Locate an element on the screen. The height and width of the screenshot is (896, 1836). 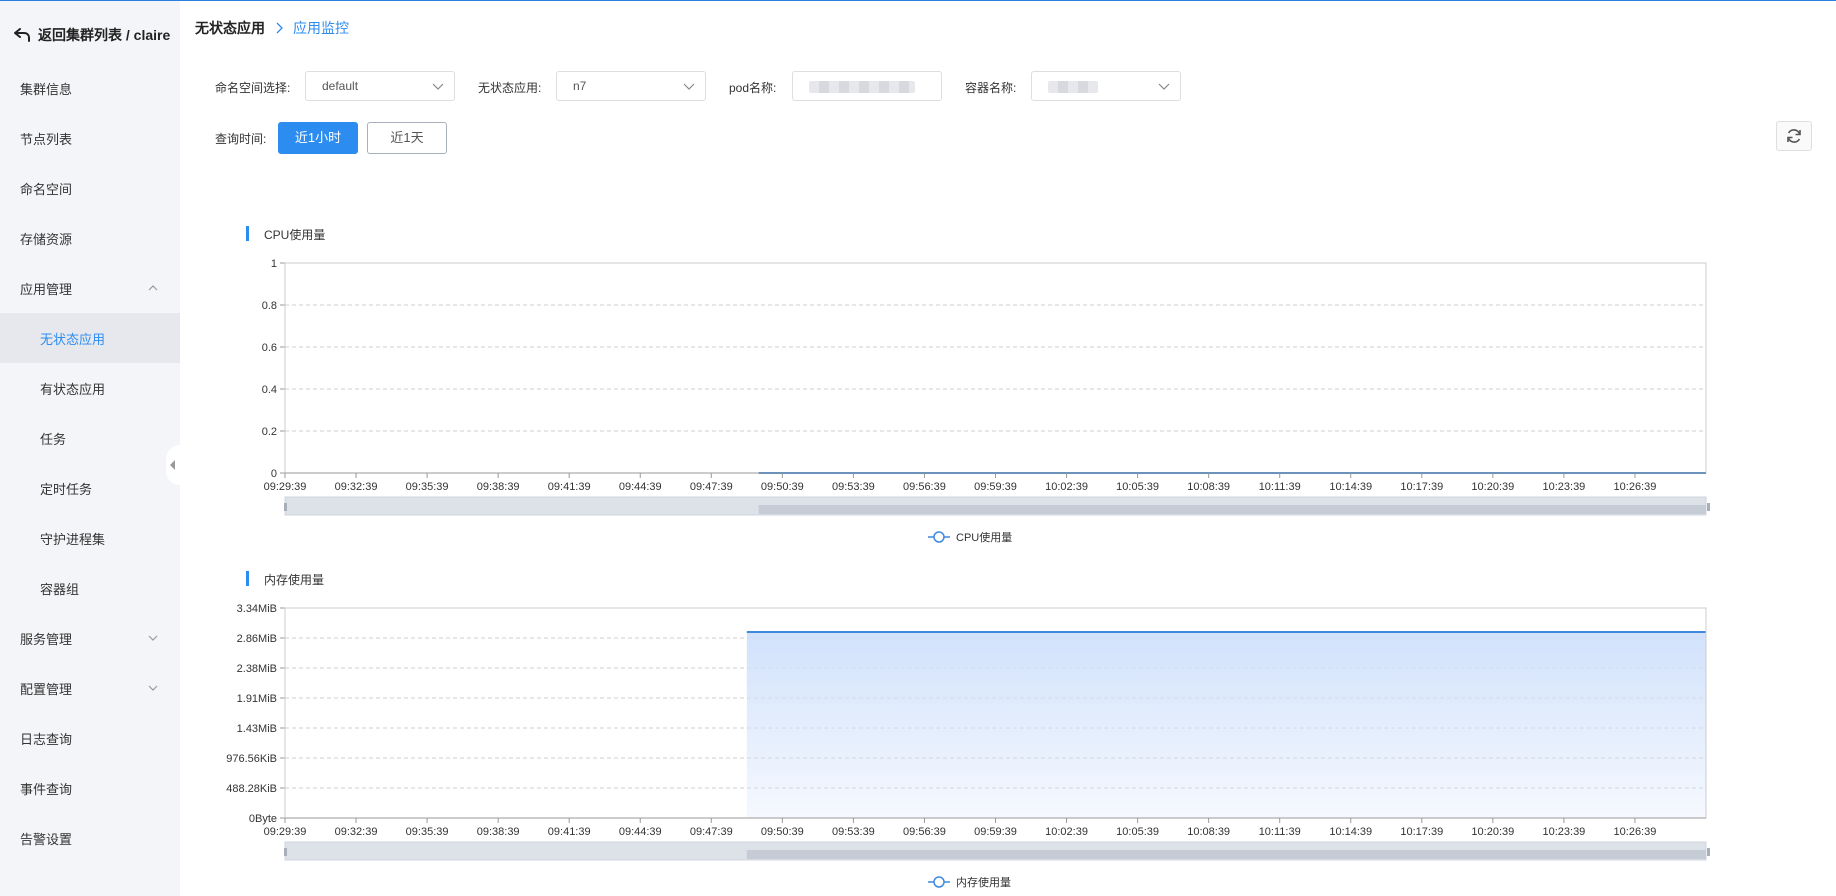
sidebar-item-label: 守护进程集 is located at coordinates (73, 539).